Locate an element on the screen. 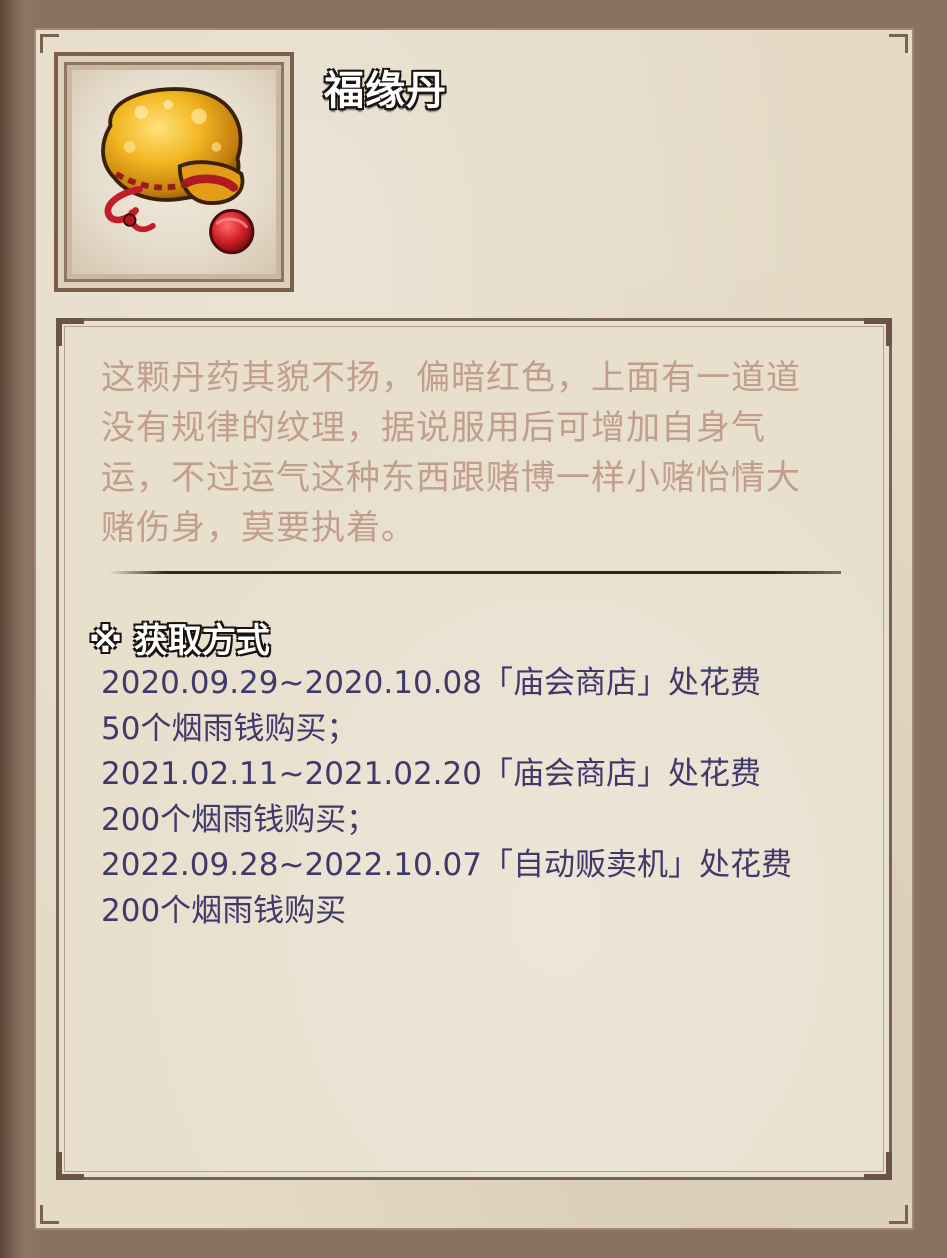 The width and height of the screenshot is (947, 1258). acquisition-line: 200个烟雨钱购买 is located at coordinates (224, 910).